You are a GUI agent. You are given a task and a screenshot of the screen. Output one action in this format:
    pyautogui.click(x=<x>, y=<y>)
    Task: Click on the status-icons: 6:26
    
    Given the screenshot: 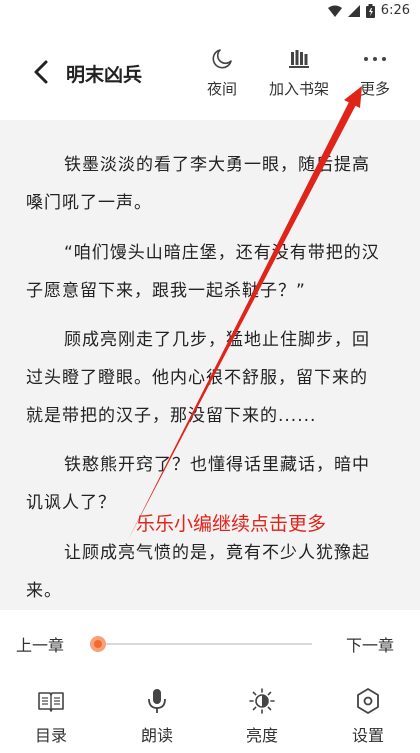 What is the action you would take?
    pyautogui.click(x=368, y=10)
    